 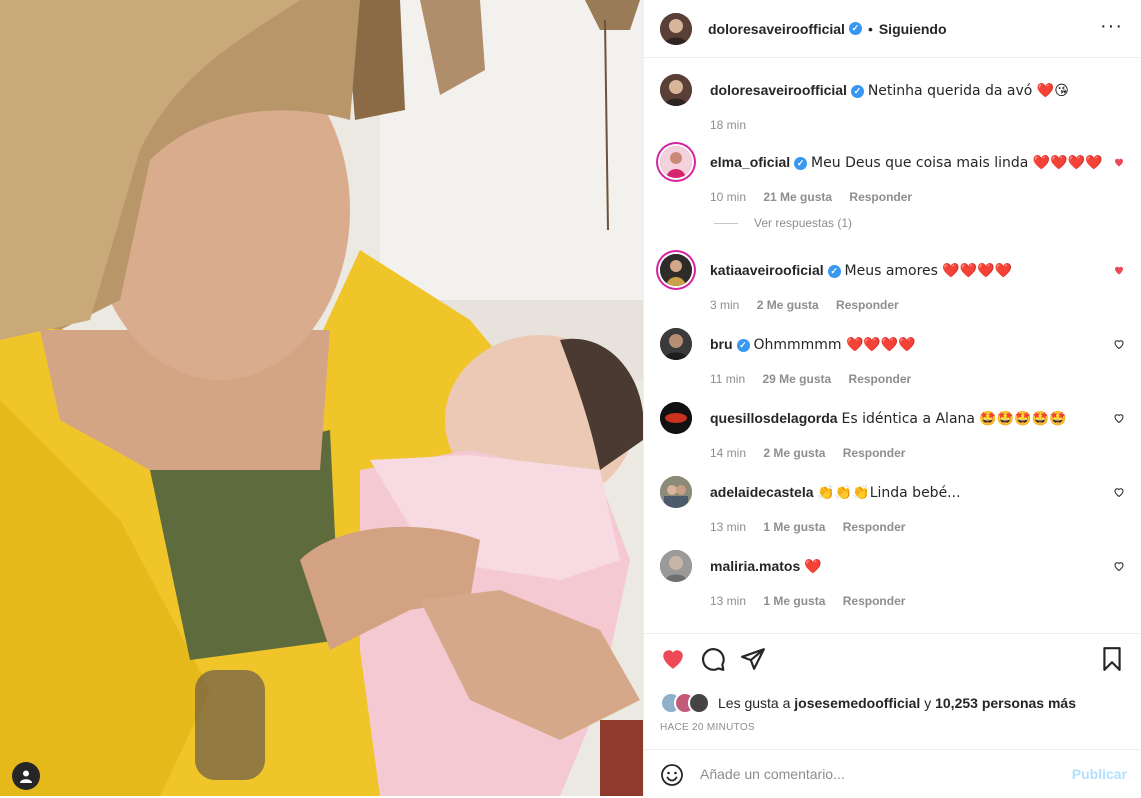 What do you see at coordinates (699, 703) in the screenshot?
I see `liker-avatar` at bounding box center [699, 703].